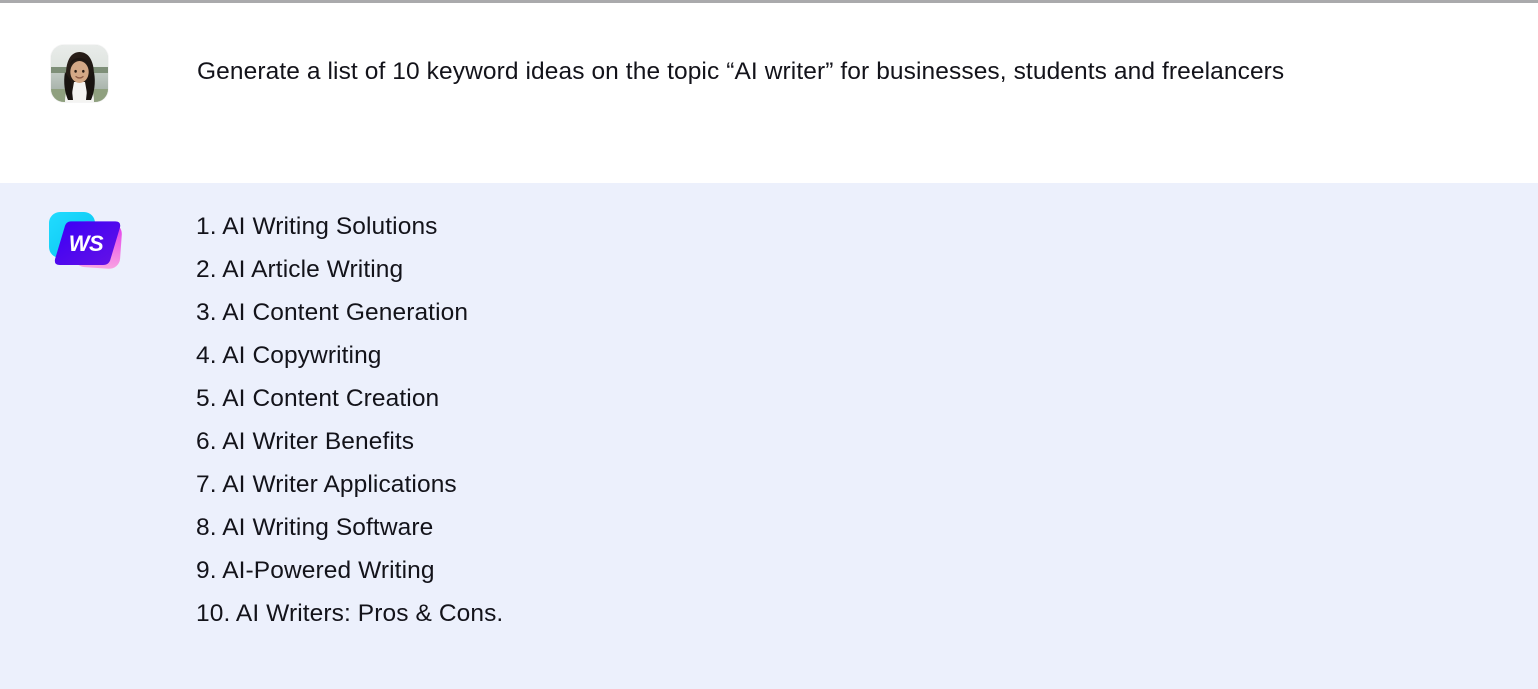 The image size is (1538, 689). Describe the element at coordinates (86, 243) in the screenshot. I see `ws-logo-text: WS` at that location.